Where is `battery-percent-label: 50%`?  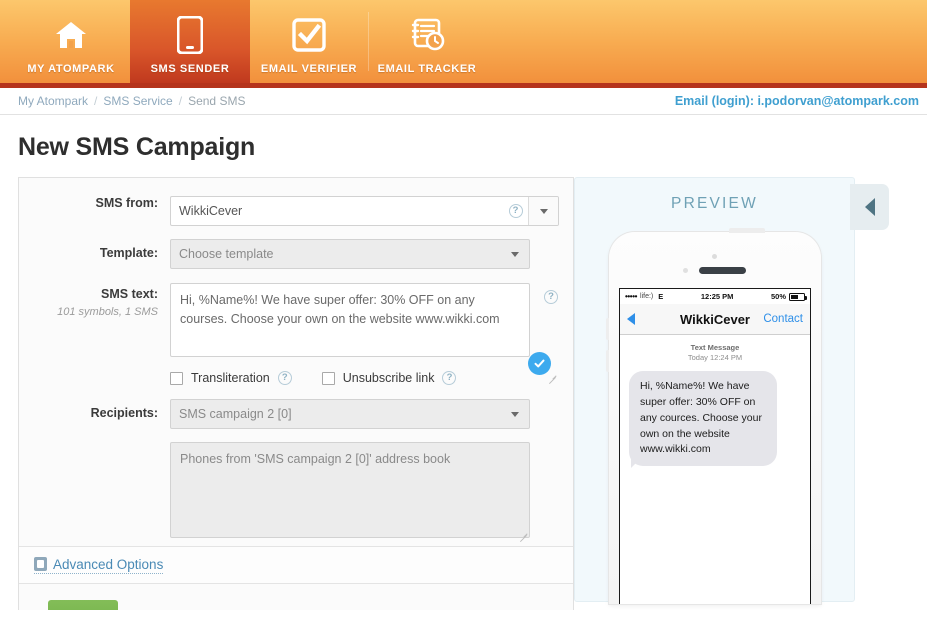 battery-percent-label: 50% is located at coordinates (778, 296).